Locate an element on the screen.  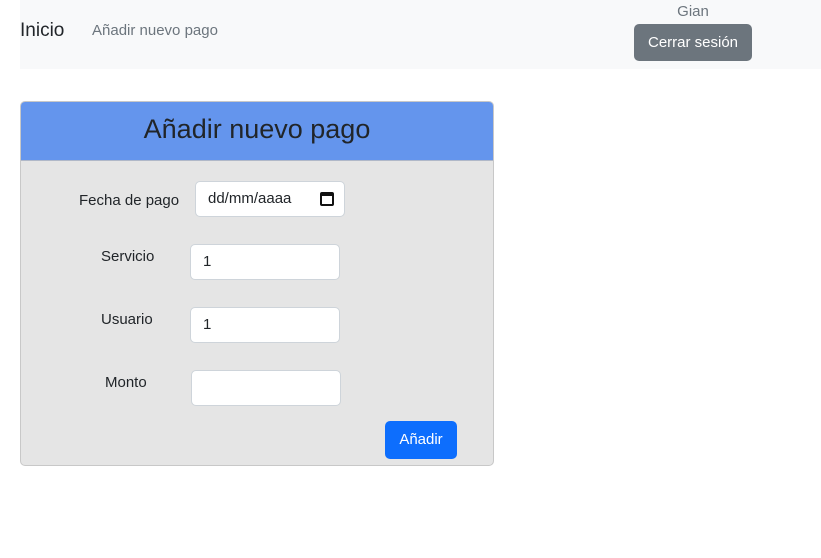
service-label: Servicio is located at coordinates (128, 256).